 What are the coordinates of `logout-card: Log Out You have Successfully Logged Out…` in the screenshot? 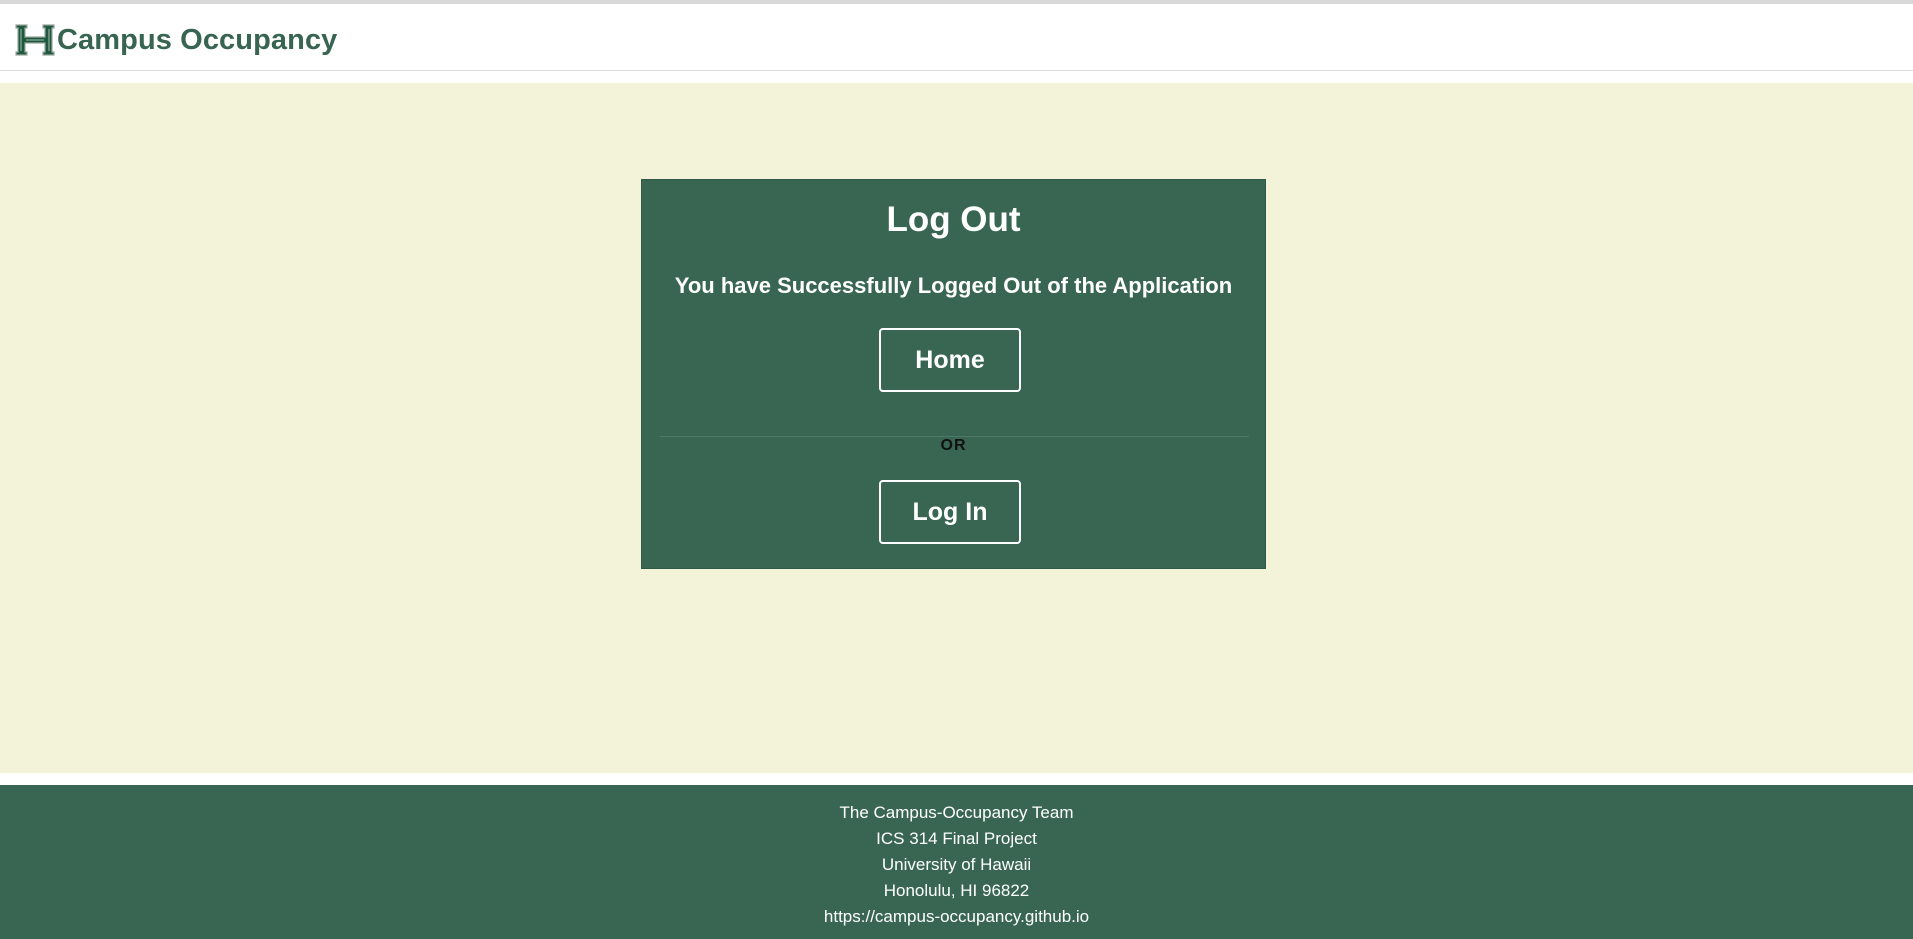 It's located at (953, 374).